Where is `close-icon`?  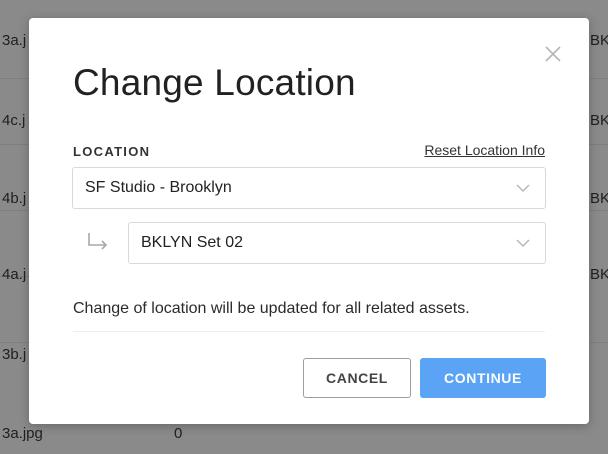 close-icon is located at coordinates (553, 54).